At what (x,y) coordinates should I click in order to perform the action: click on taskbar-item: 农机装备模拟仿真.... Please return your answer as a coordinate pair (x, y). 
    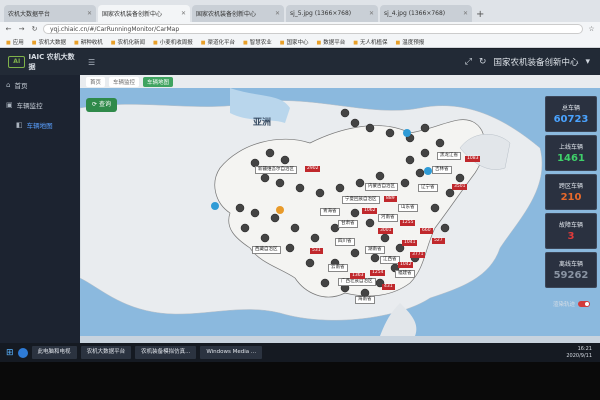
    Looking at the image, I should click on (166, 352).